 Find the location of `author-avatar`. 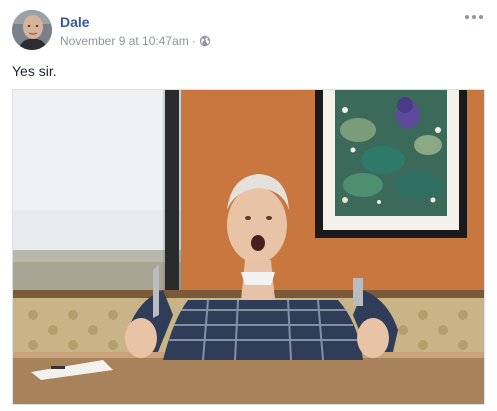

author-avatar is located at coordinates (32, 30).